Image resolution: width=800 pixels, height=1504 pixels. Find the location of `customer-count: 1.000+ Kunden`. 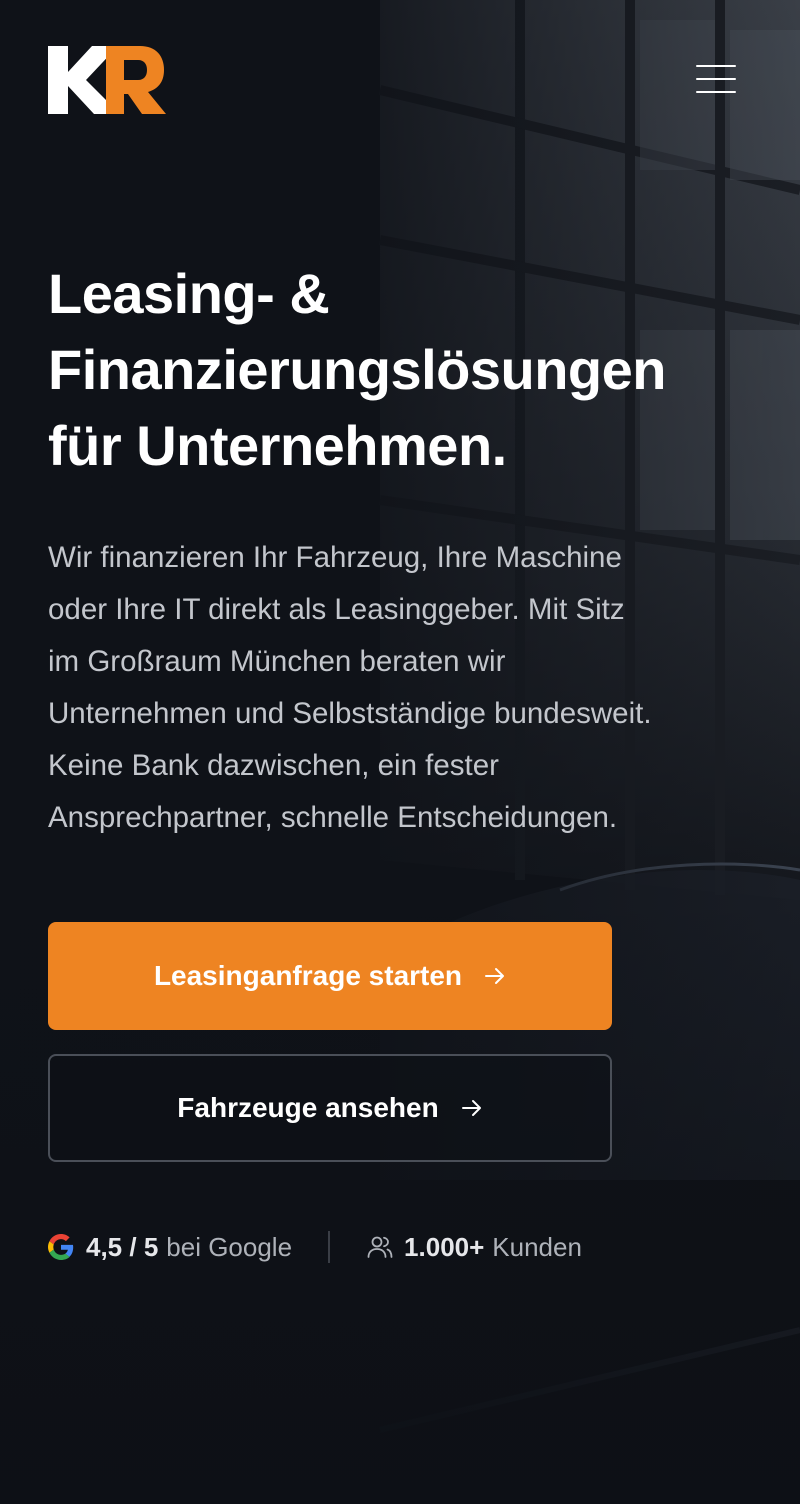

customer-count: 1.000+ Kunden is located at coordinates (474, 1247).